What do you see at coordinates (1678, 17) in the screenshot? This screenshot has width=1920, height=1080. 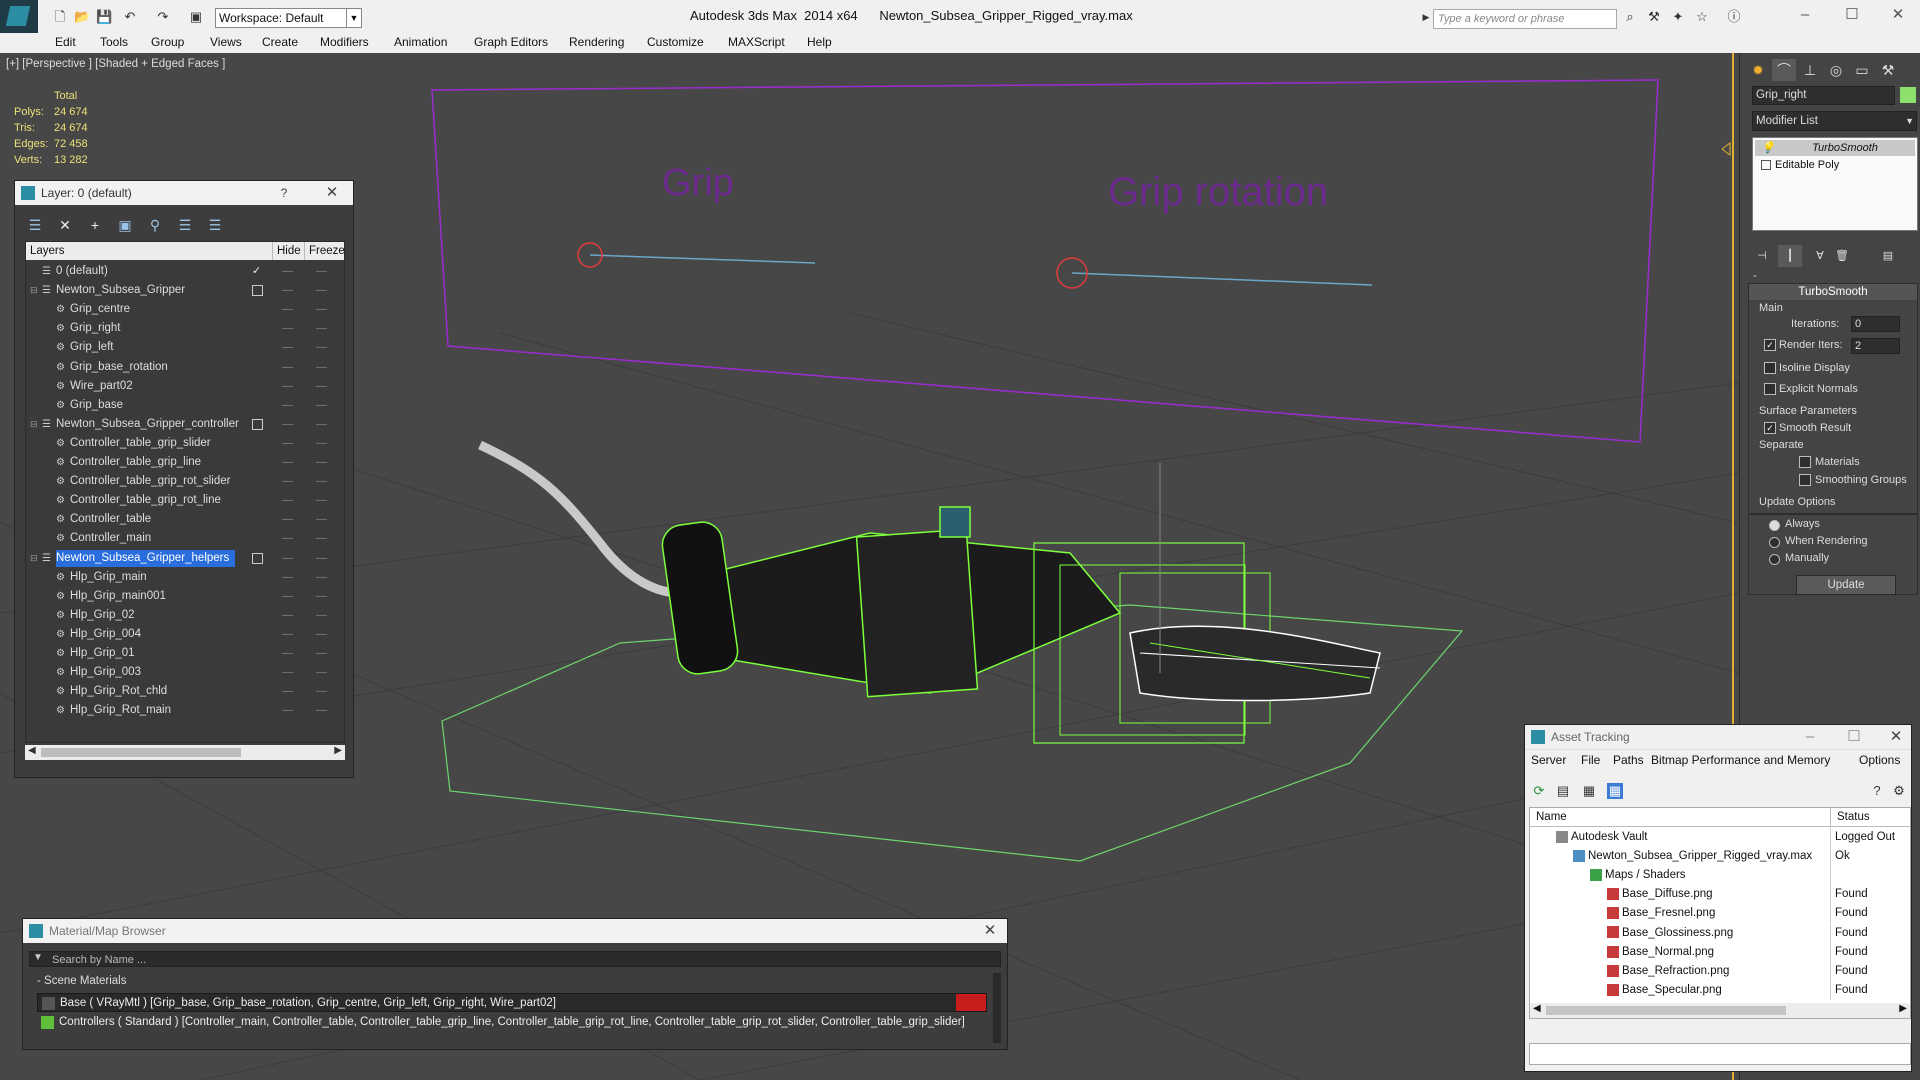 I see `communication-center-icon: ✦` at bounding box center [1678, 17].